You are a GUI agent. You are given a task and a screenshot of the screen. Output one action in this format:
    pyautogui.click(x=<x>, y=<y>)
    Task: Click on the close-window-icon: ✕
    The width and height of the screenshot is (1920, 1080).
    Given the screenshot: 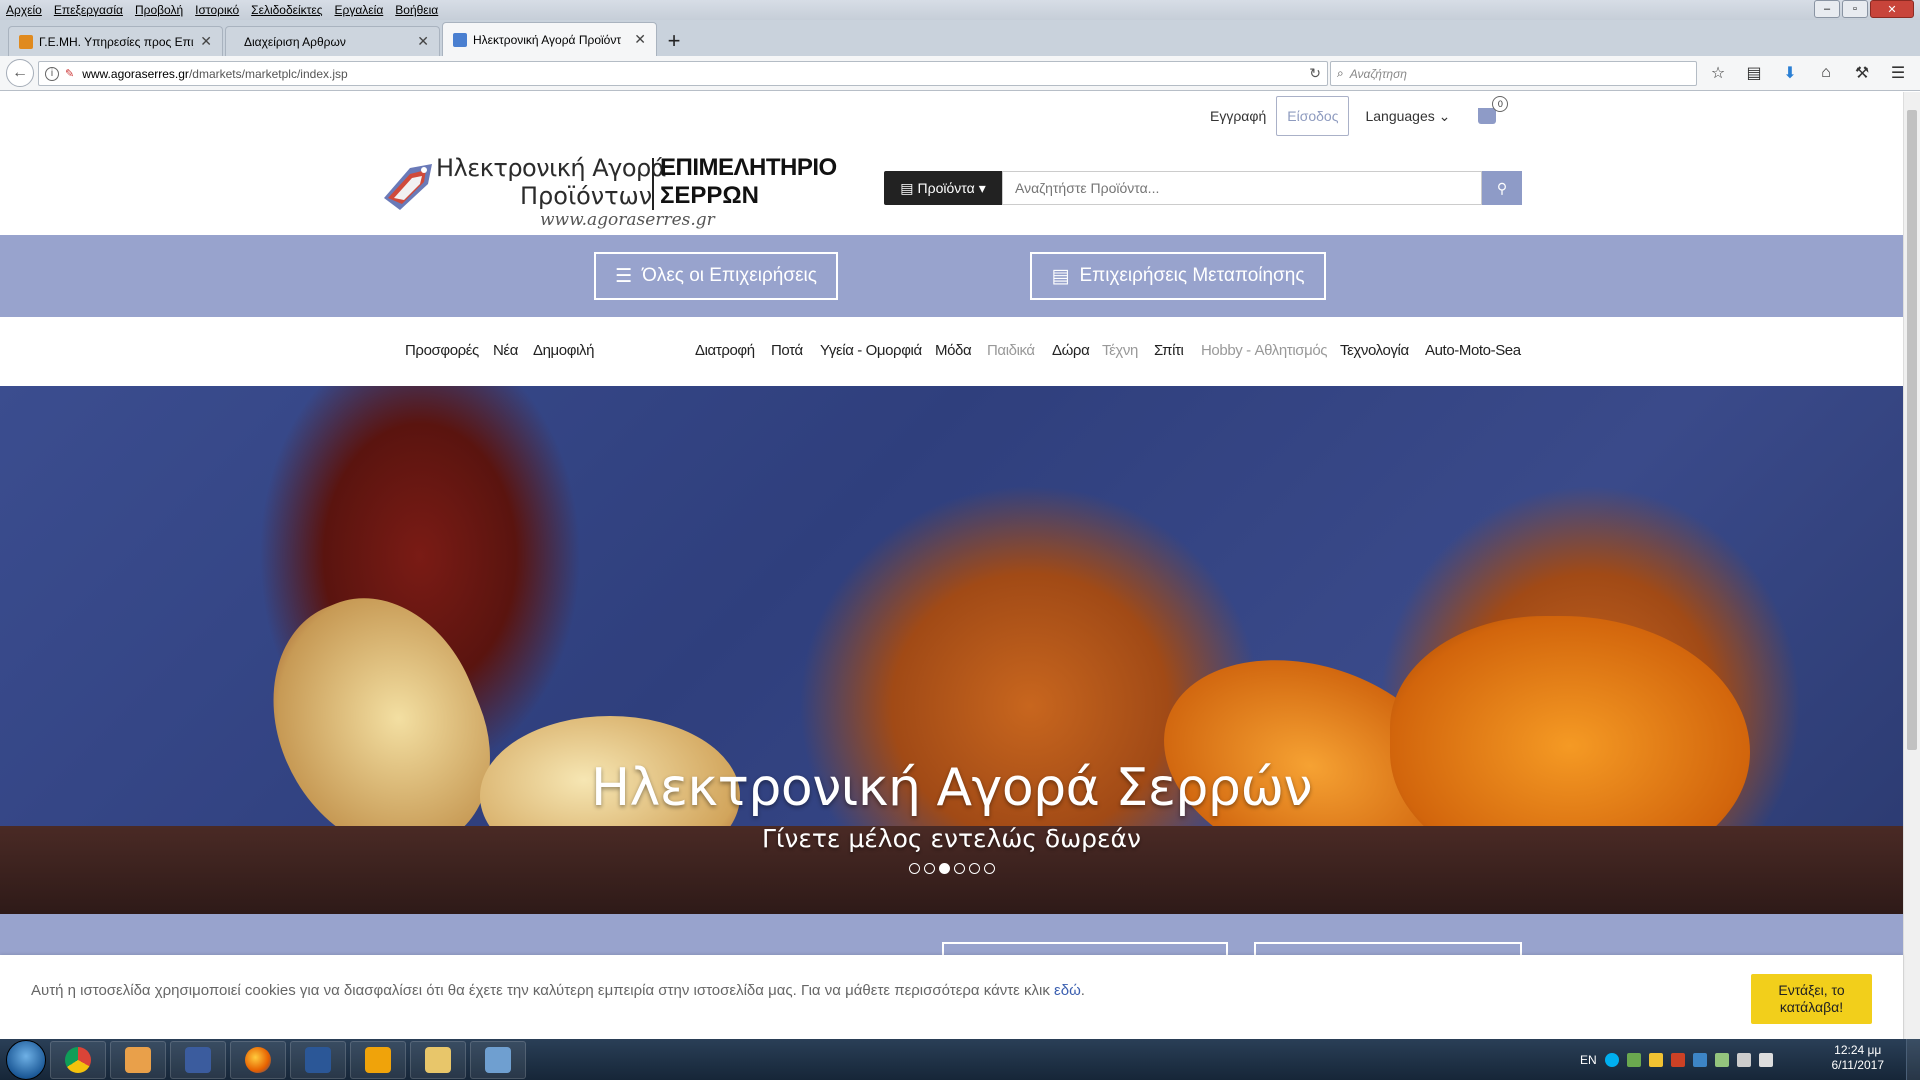 What is the action you would take?
    pyautogui.click(x=1892, y=9)
    